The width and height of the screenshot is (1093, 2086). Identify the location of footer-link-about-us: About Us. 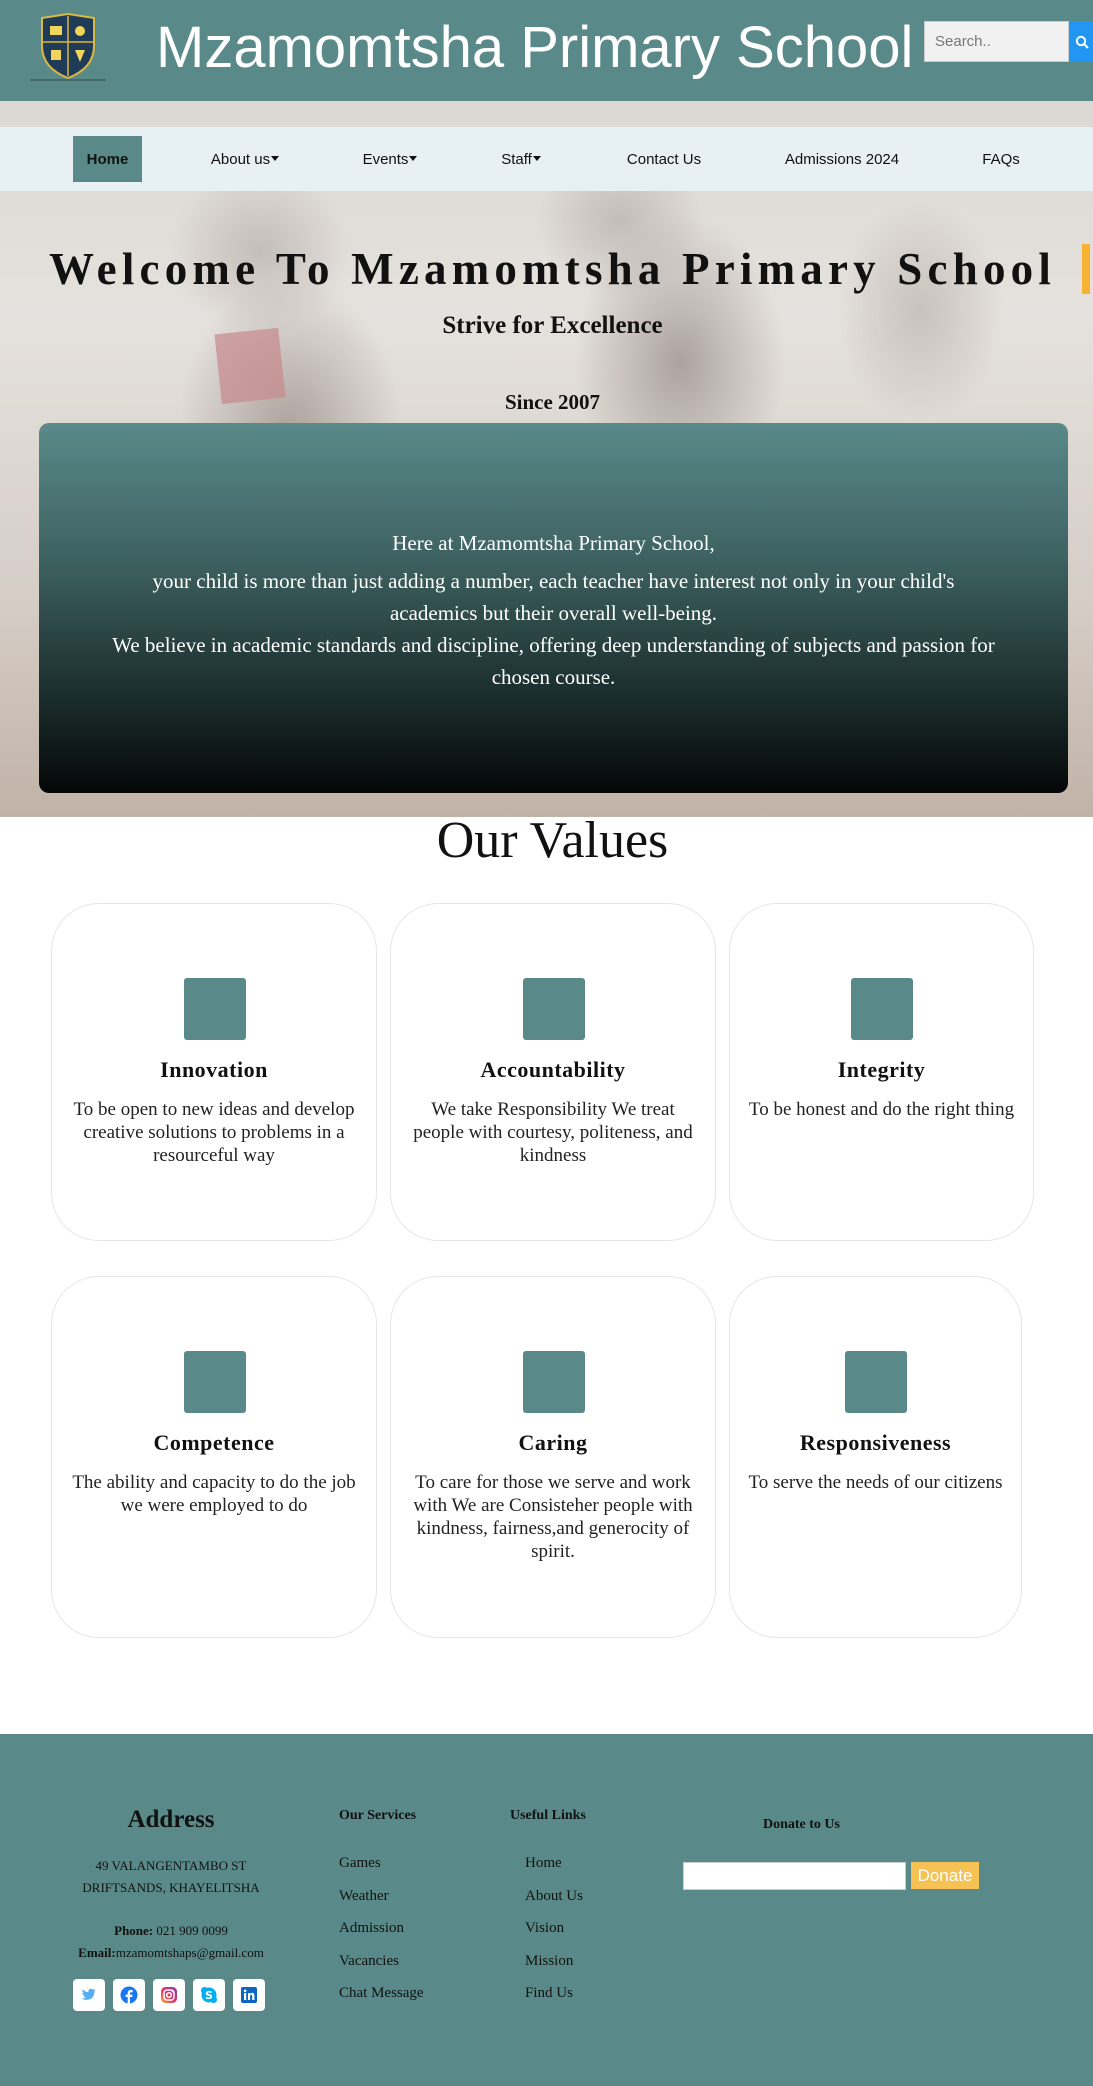
(554, 1896).